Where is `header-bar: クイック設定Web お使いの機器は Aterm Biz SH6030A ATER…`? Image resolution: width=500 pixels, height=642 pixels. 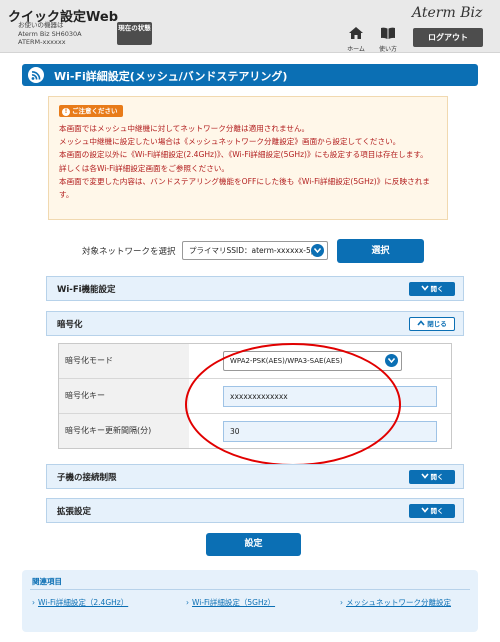
header-bar: クイック設定Web お使いの機器は Aterm Biz SH6030A ATER… is located at coordinates (250, 26).